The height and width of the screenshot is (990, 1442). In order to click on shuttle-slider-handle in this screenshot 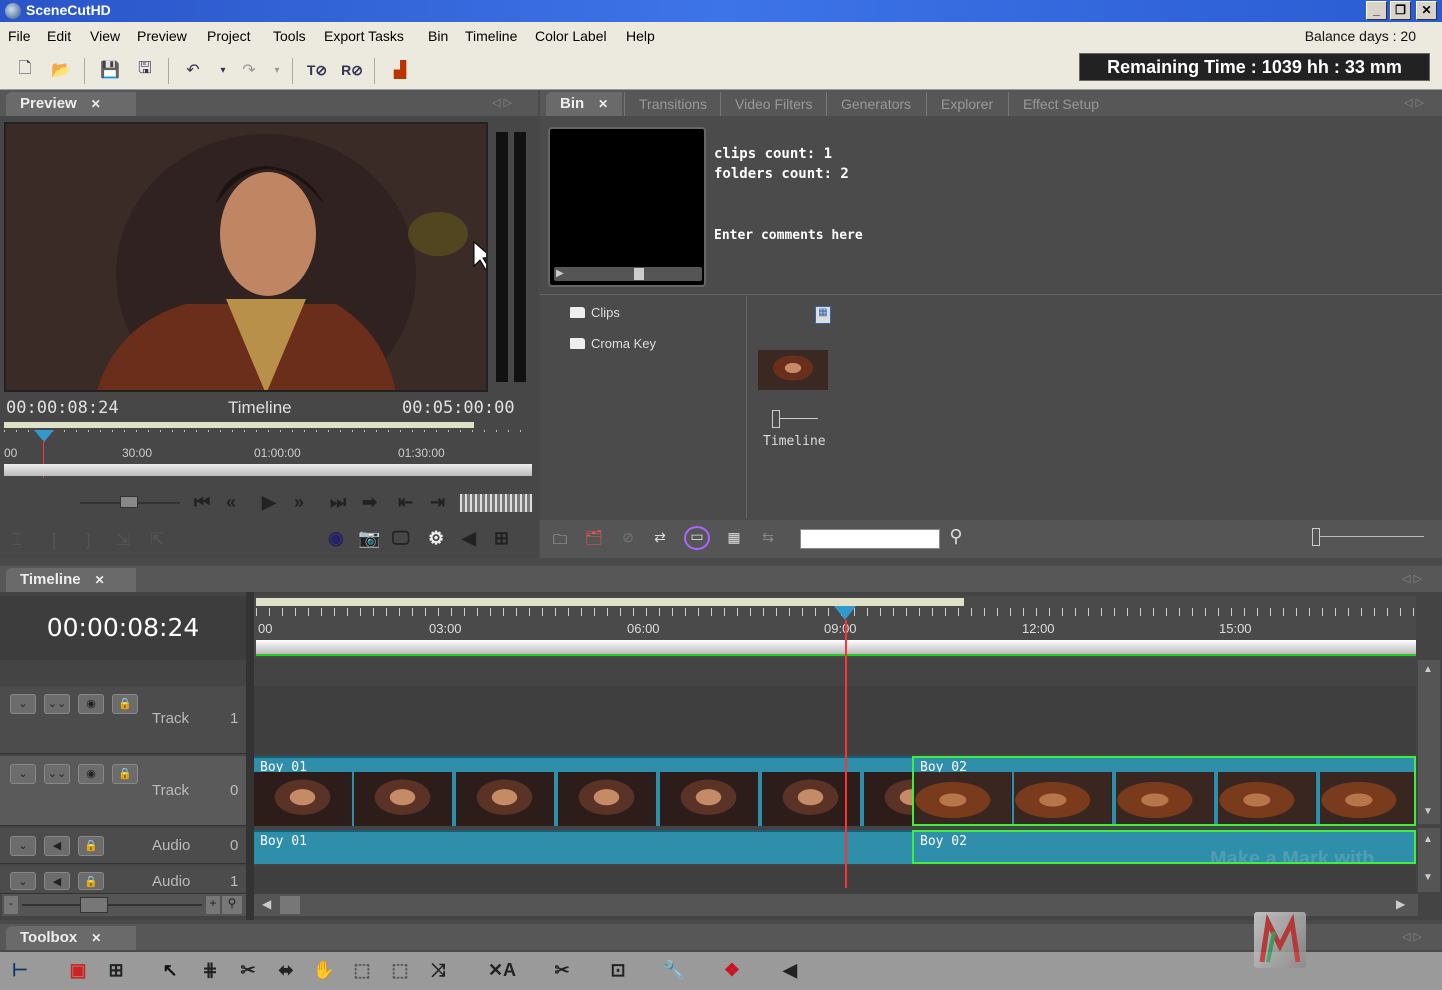, I will do `click(129, 502)`.